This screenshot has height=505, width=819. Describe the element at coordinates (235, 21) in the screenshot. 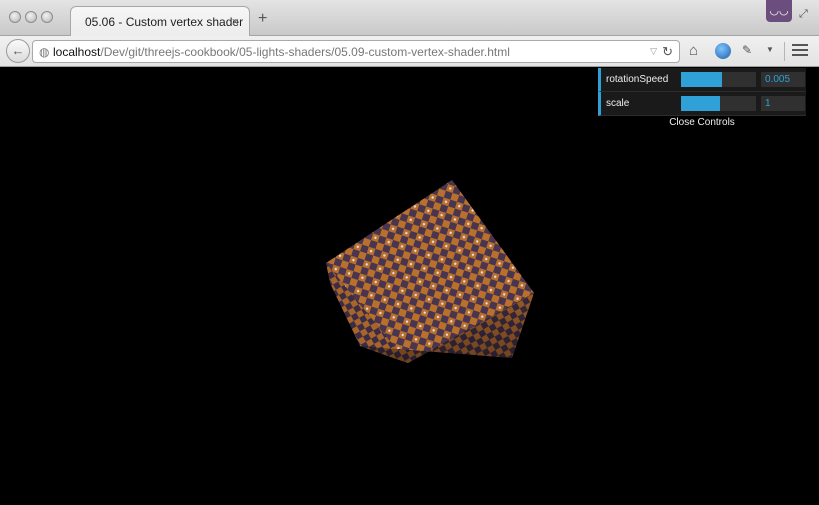

I see `tab-close-icon: ×` at that location.